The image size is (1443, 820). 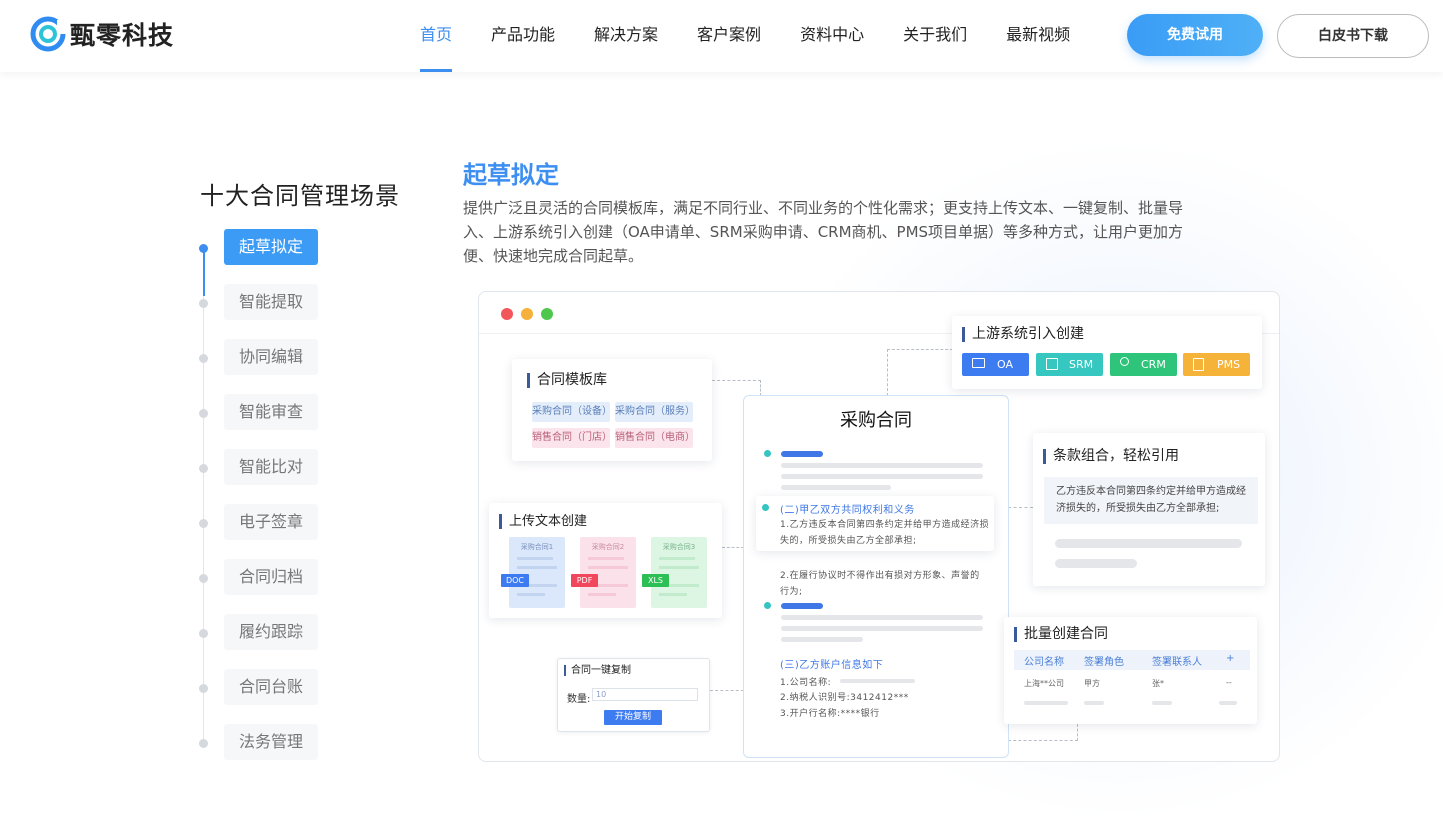 I want to click on system-button-srm: SRM, so click(x=1069, y=364).